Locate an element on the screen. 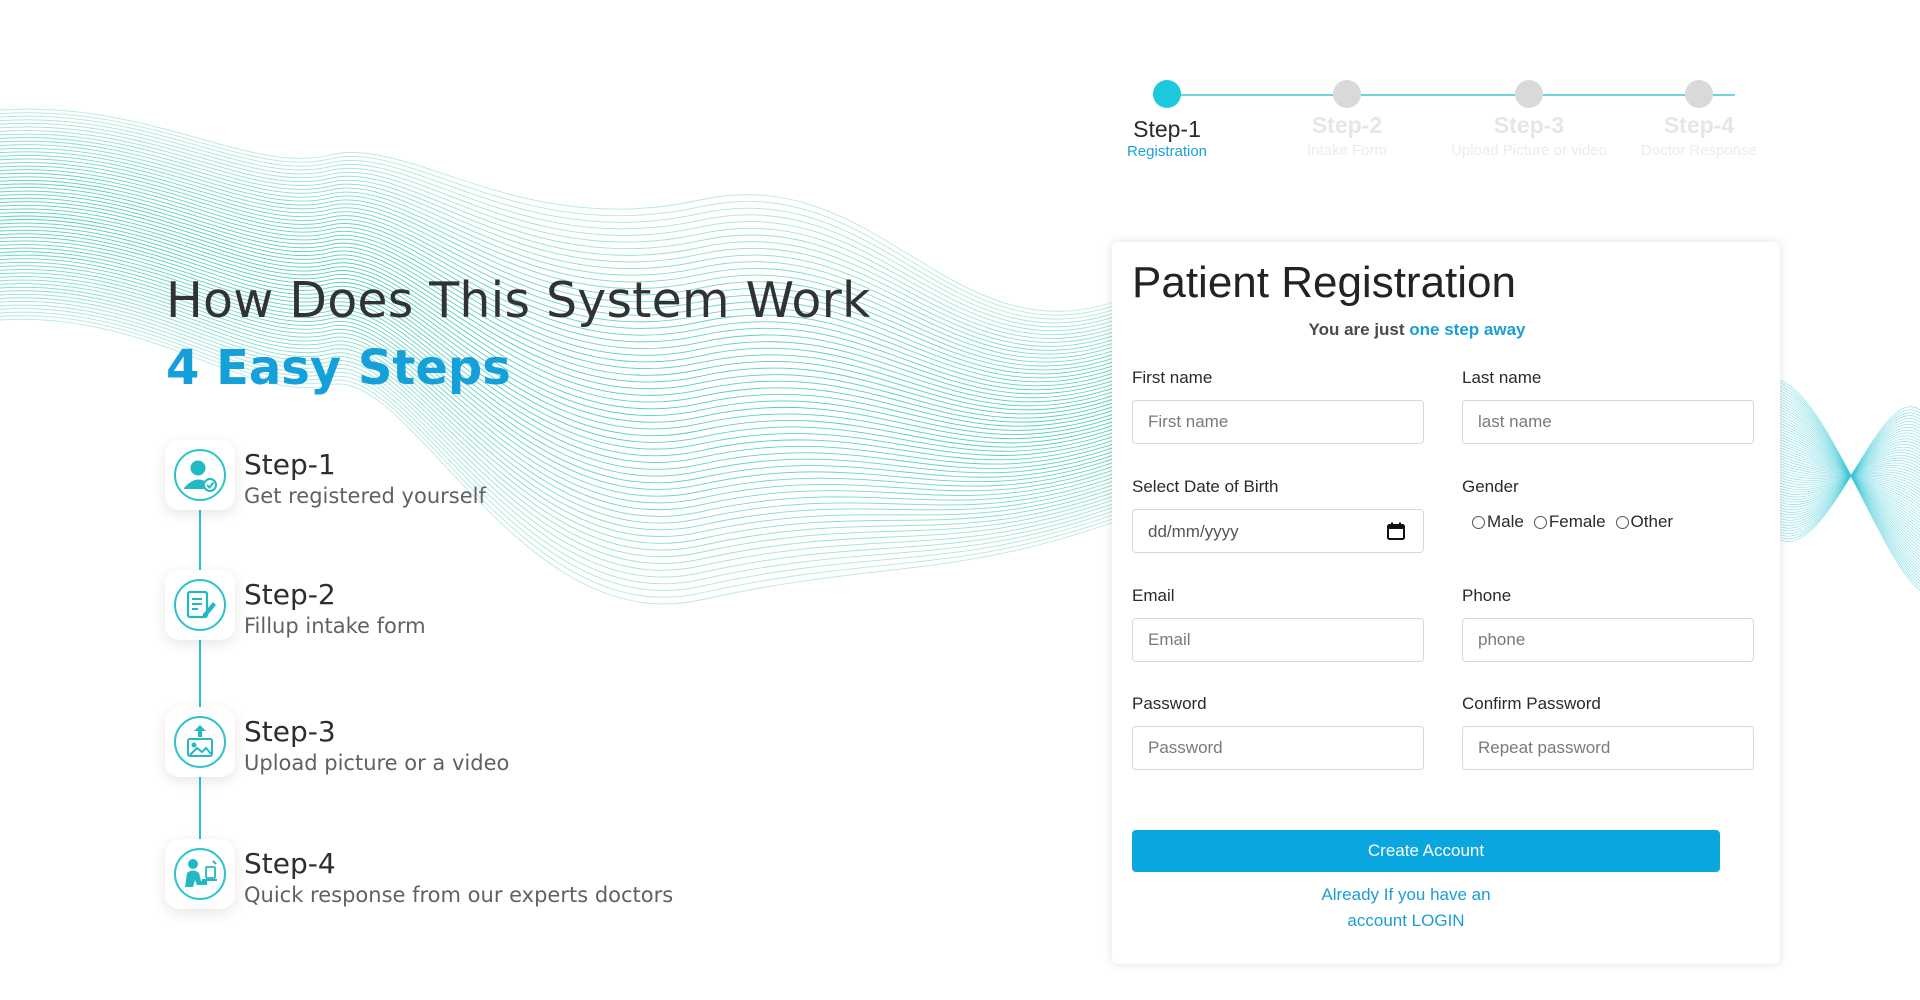 The image size is (1920, 1000). stepper-step-4: Step-4 Doctor Response is located at coordinates (1699, 118).